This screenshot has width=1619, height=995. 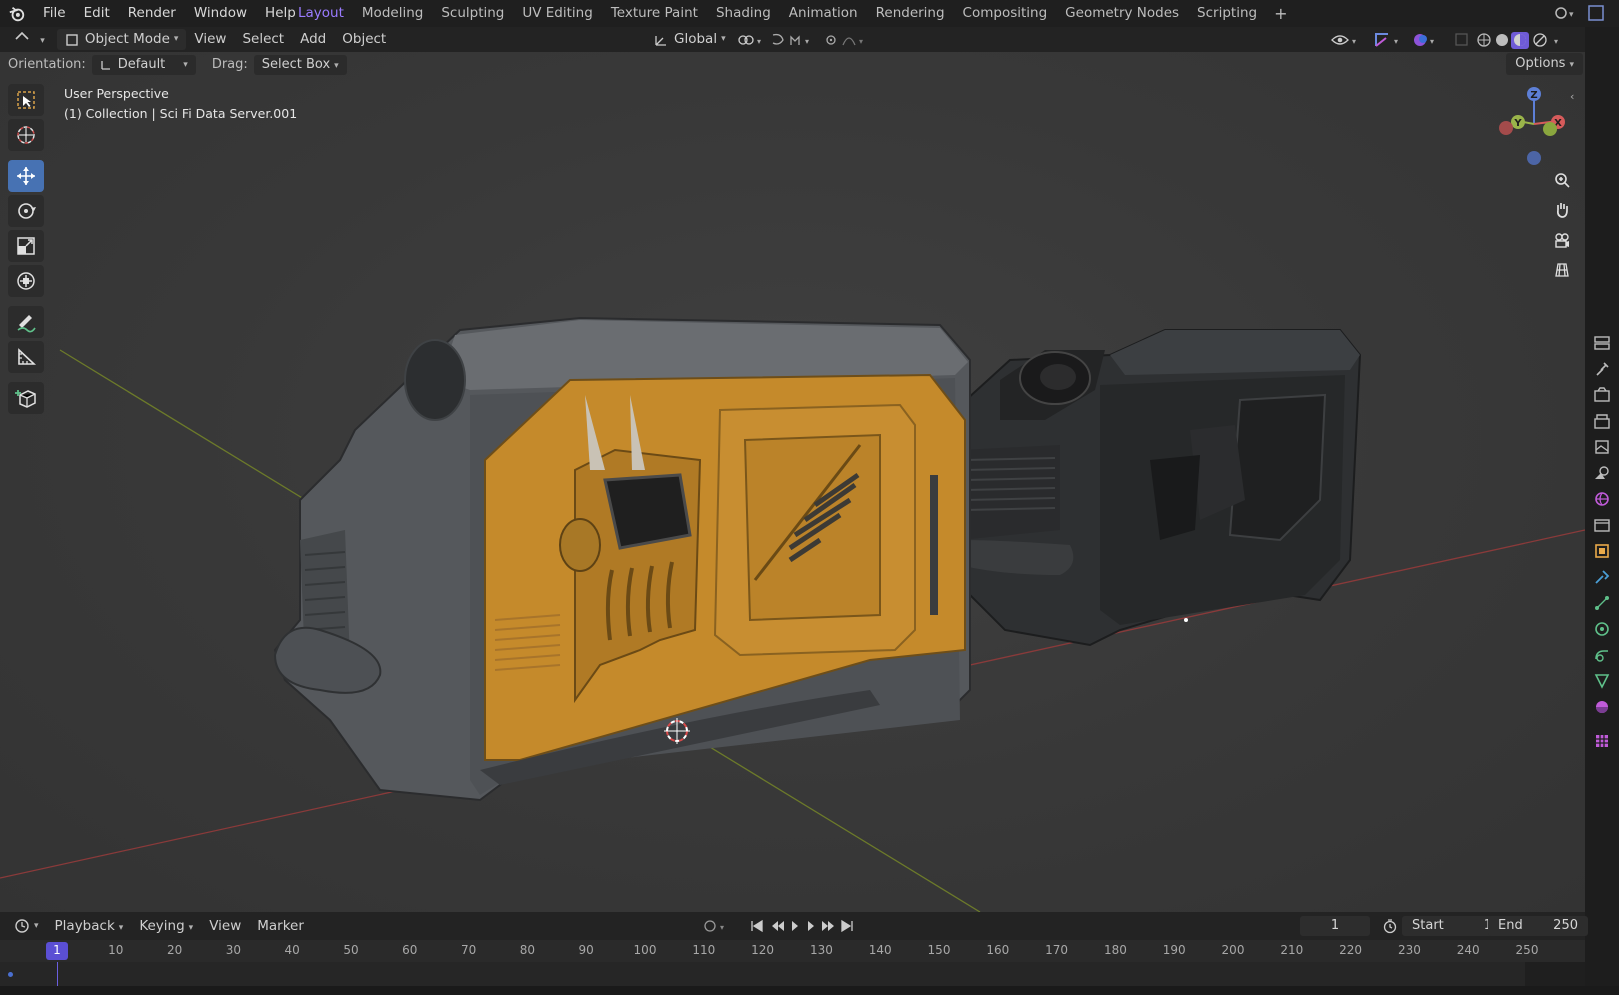 What do you see at coordinates (1005, 13) in the screenshot?
I see `tab-compositing: Compositing` at bounding box center [1005, 13].